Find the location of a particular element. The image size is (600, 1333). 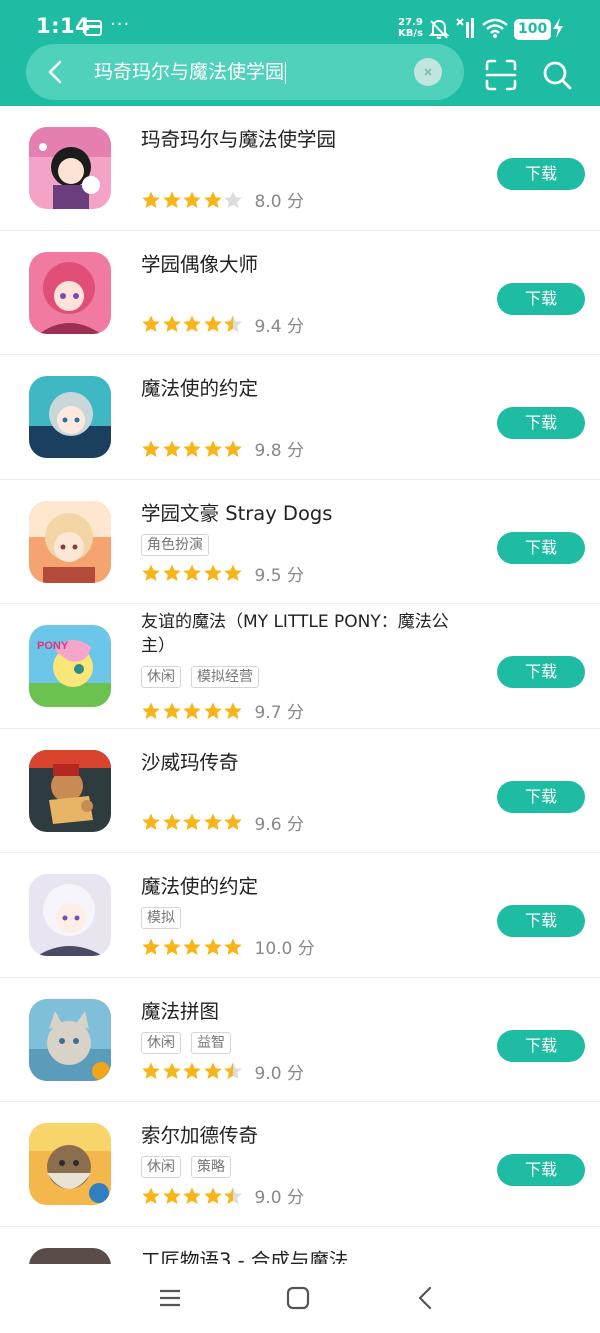

app-rating: 8.0 分 is located at coordinates (222, 199).